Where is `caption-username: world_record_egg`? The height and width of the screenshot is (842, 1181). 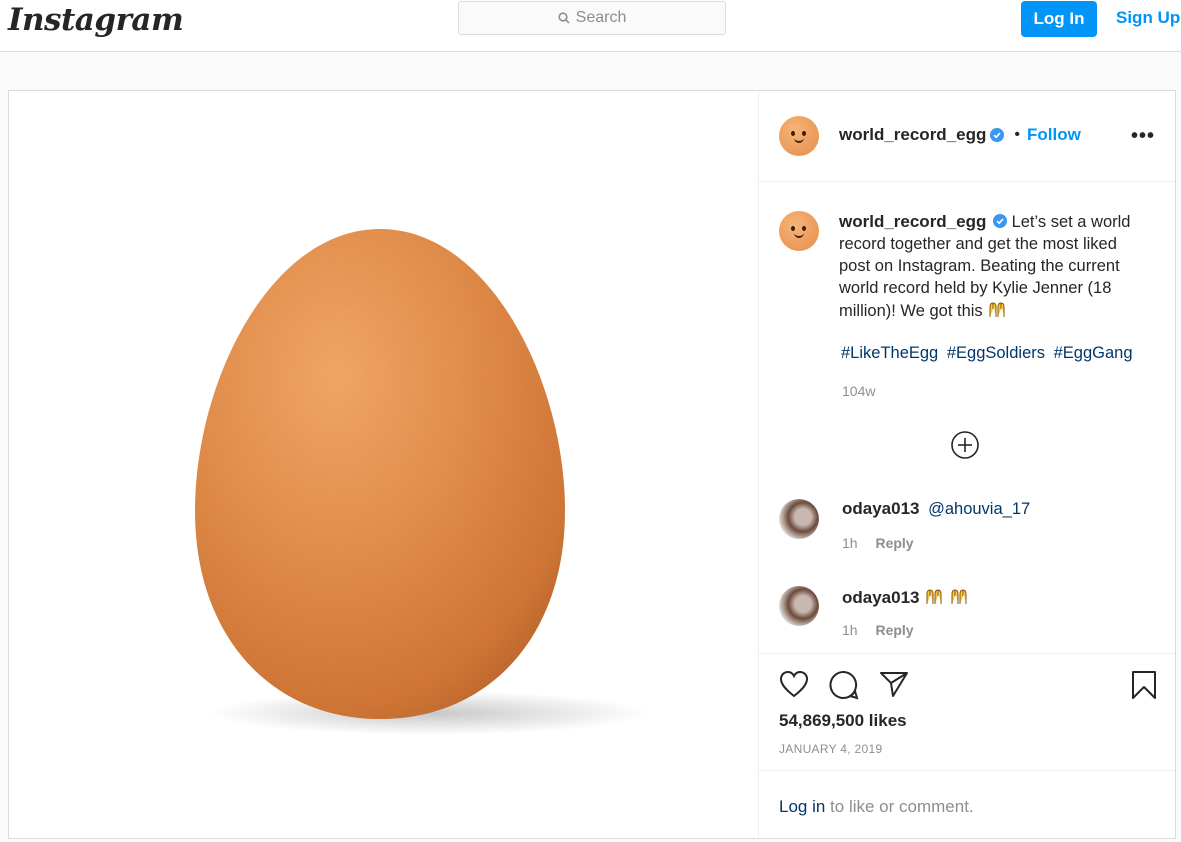 caption-username: world_record_egg is located at coordinates (912, 221).